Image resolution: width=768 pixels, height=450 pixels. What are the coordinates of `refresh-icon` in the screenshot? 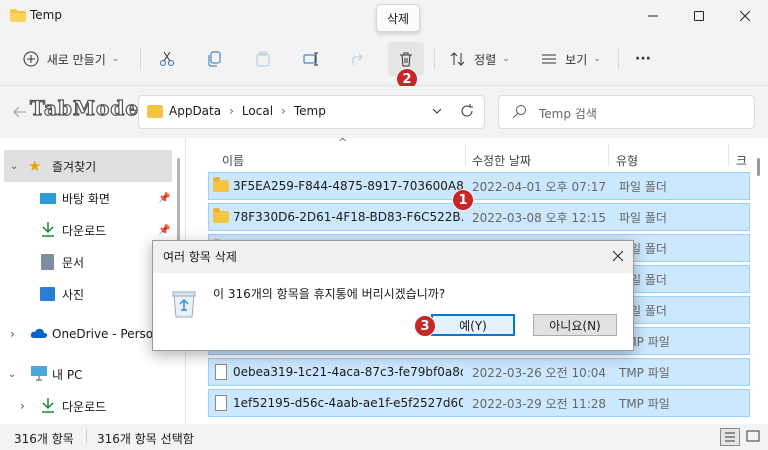 It's located at (467, 112).